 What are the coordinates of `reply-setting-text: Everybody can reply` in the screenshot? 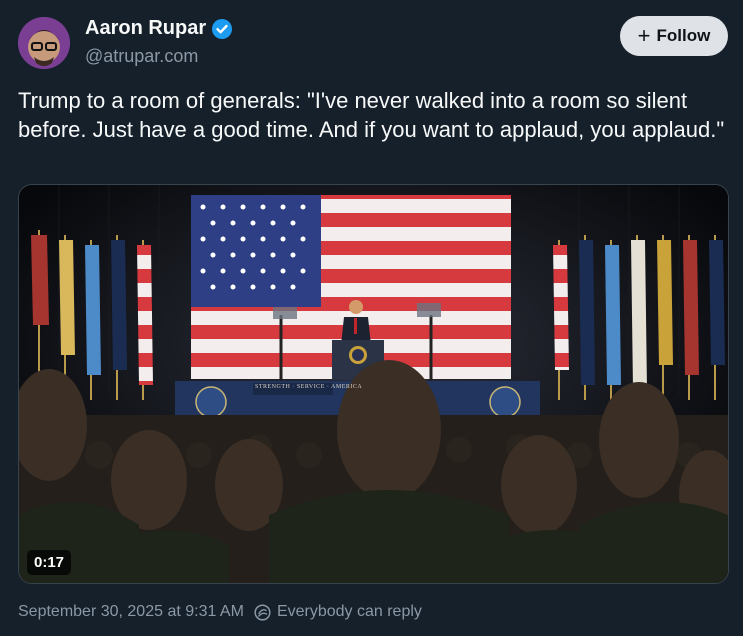 It's located at (349, 611).